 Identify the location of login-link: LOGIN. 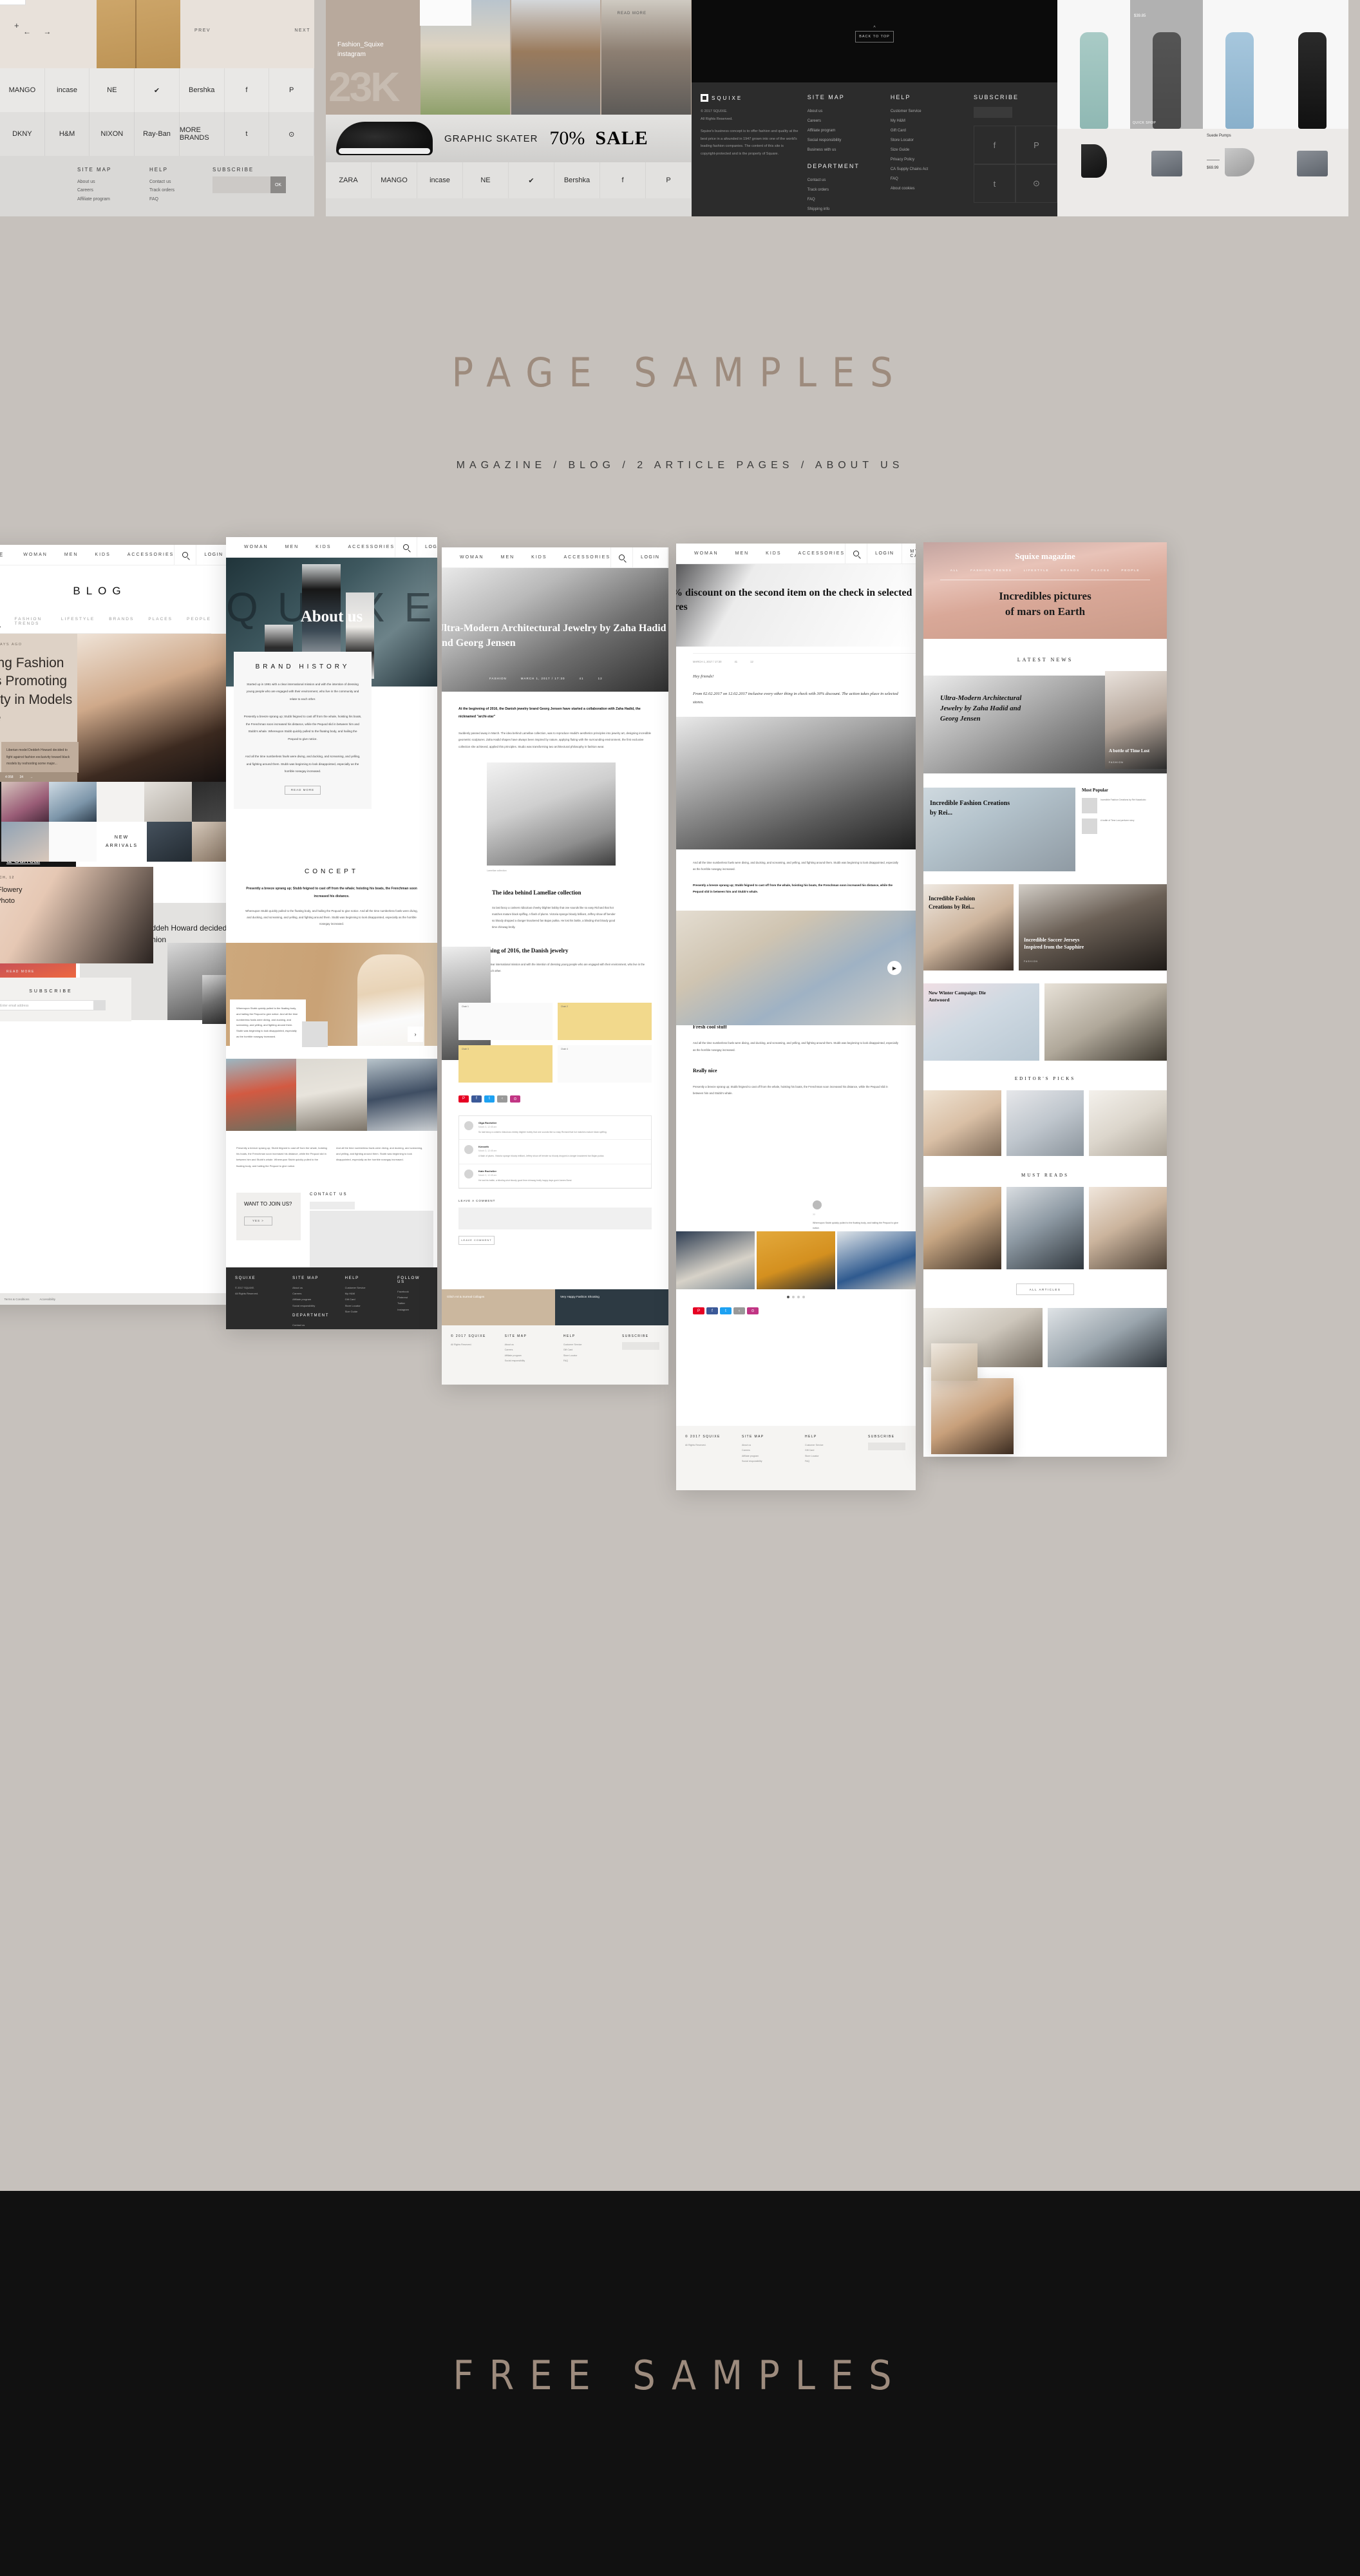
(649, 557).